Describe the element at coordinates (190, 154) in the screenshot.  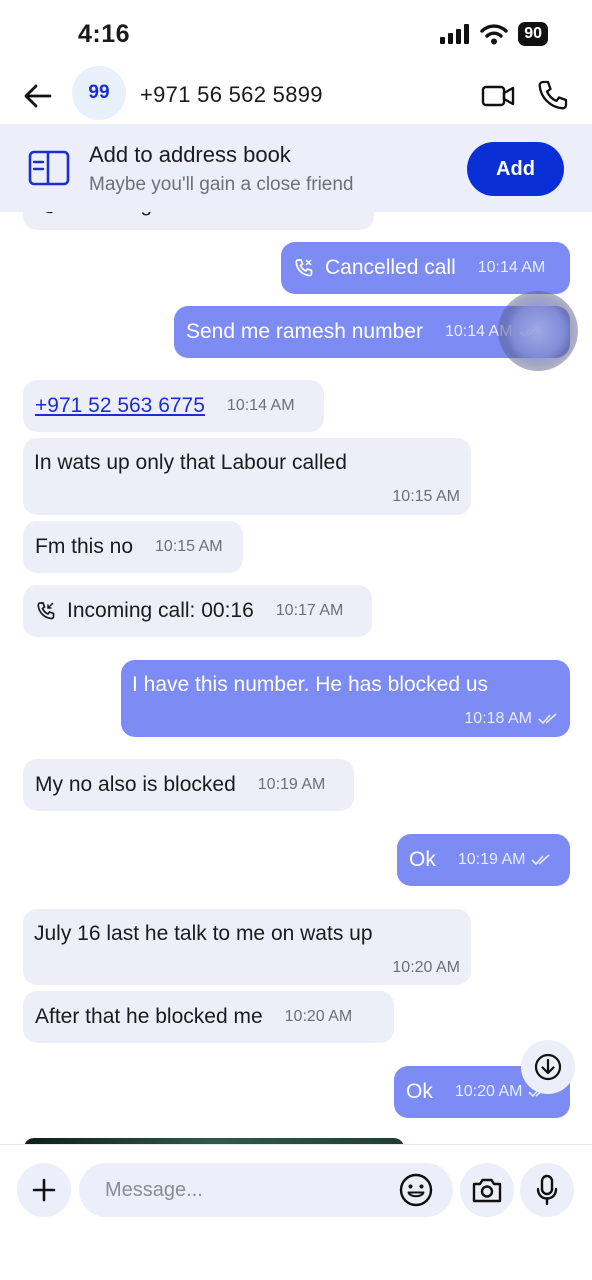
I see `banner-title: Add to address book` at that location.